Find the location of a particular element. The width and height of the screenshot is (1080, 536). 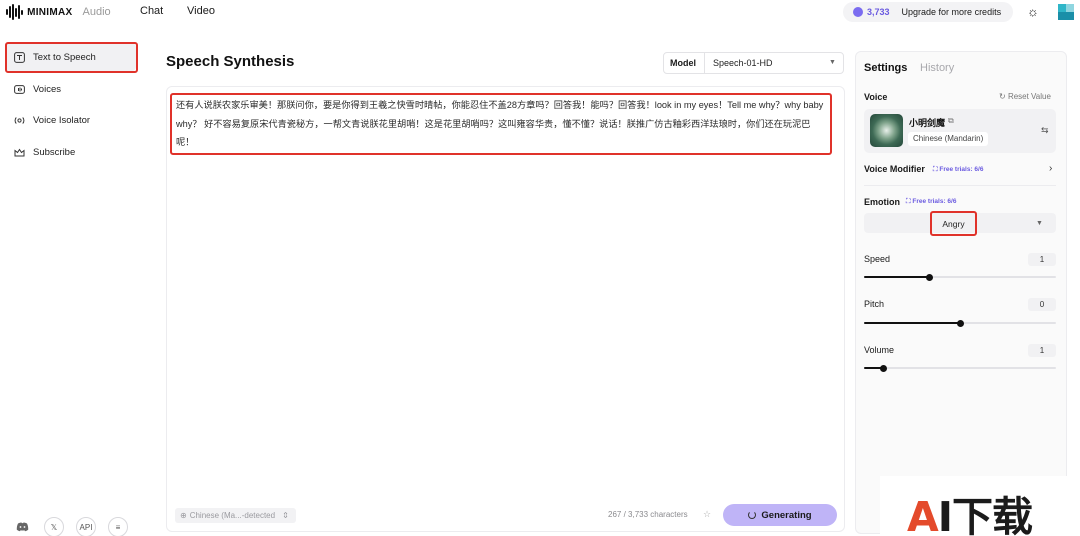

nav-video: Video is located at coordinates (201, 11).